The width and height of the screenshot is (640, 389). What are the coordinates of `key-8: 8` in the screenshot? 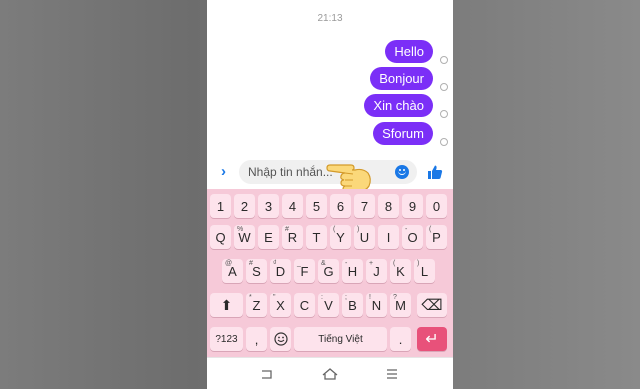 It's located at (388, 206).